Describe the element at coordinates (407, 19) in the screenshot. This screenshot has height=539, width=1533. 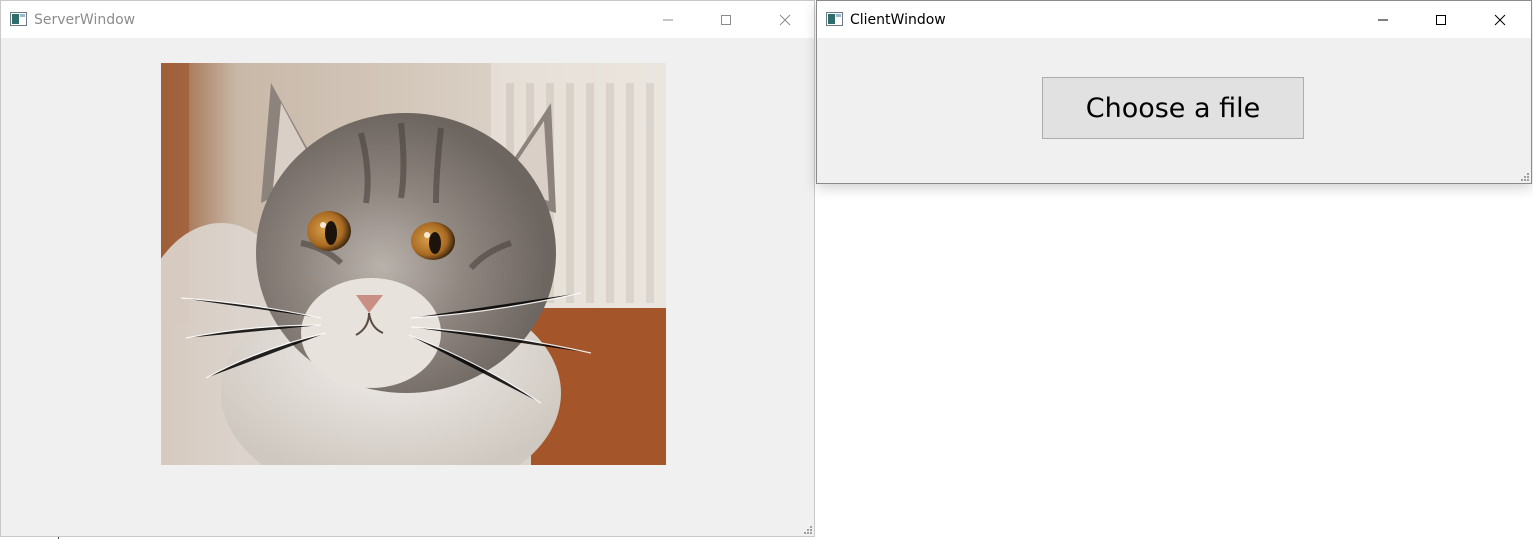
I see `server-title-bar: ServerWindow` at that location.